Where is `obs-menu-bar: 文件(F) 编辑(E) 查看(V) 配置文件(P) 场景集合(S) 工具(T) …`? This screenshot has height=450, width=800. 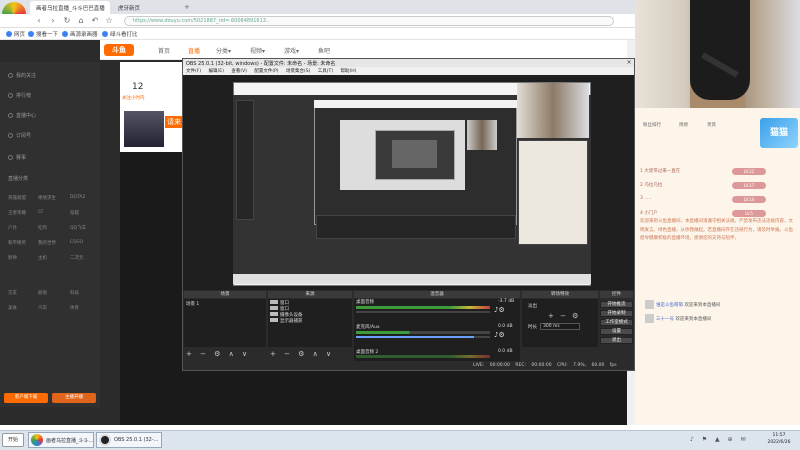 obs-menu-bar: 文件(F) 编辑(E) 查看(V) 配置文件(P) 场景集合(S) 工具(T) … is located at coordinates (408, 71).